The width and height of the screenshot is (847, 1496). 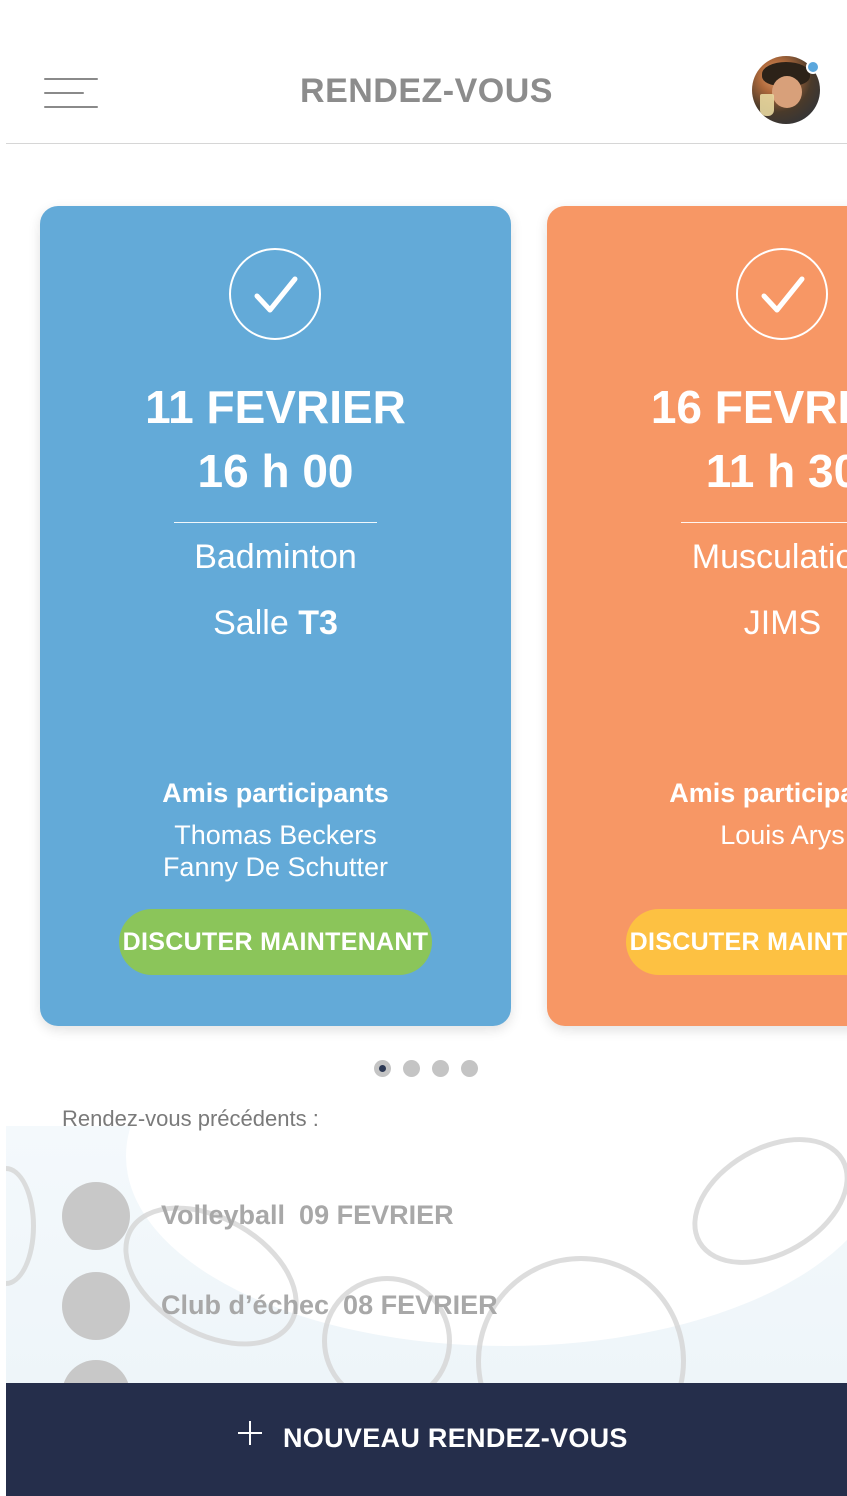 What do you see at coordinates (21, 1226) in the screenshot?
I see `racket-icon` at bounding box center [21, 1226].